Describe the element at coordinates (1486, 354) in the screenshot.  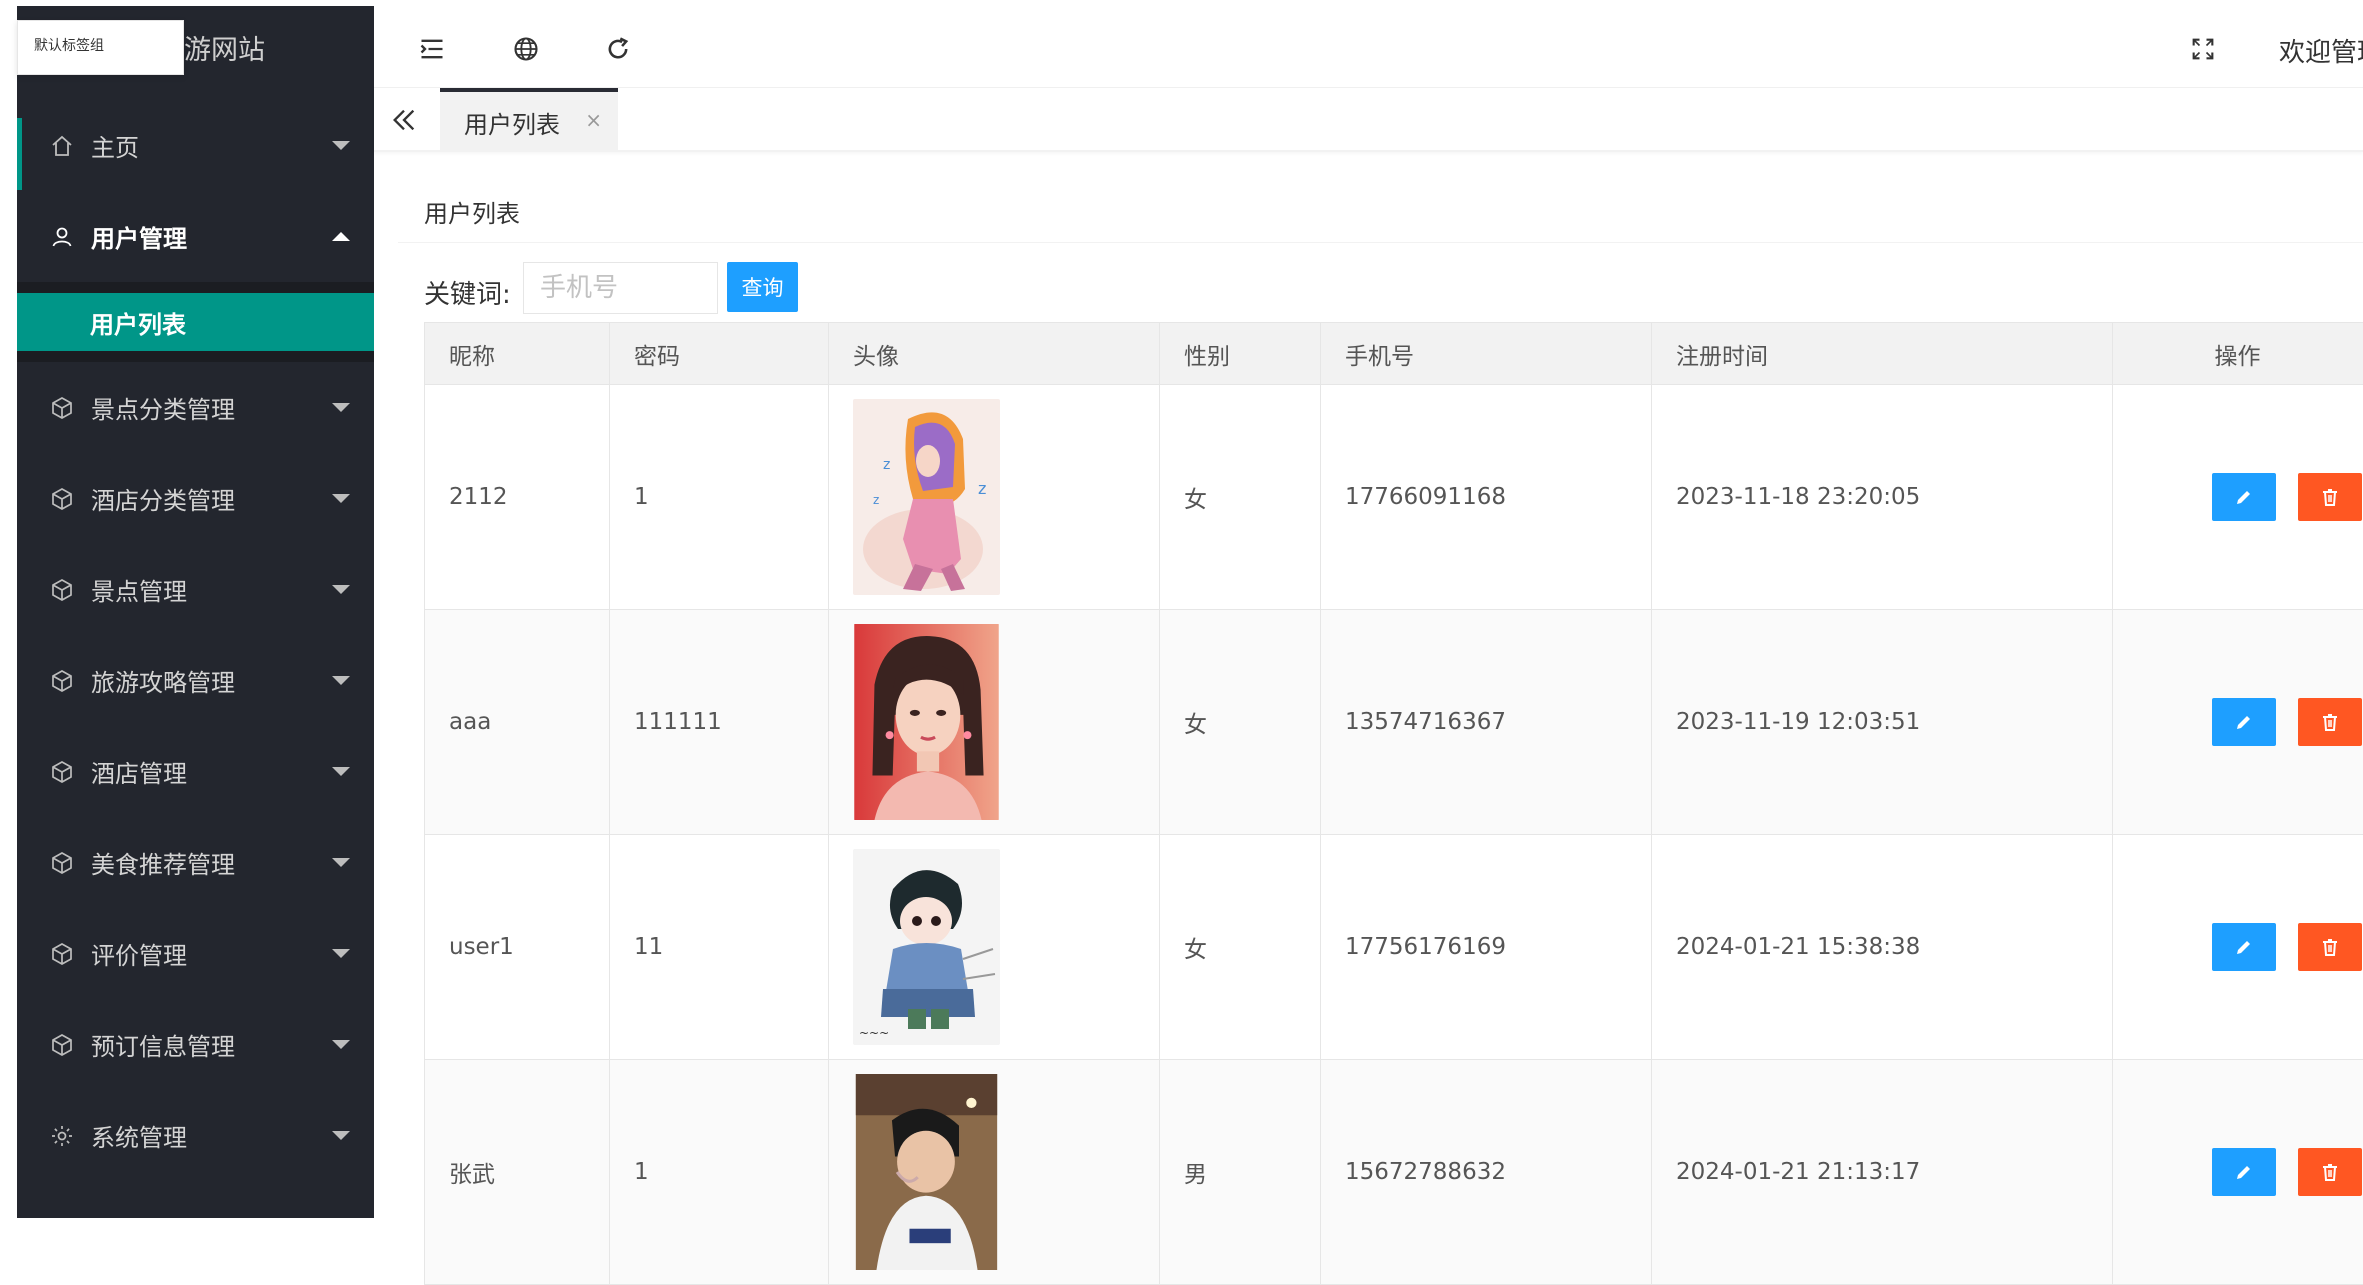
I see `column-header-phone: 手机号` at that location.